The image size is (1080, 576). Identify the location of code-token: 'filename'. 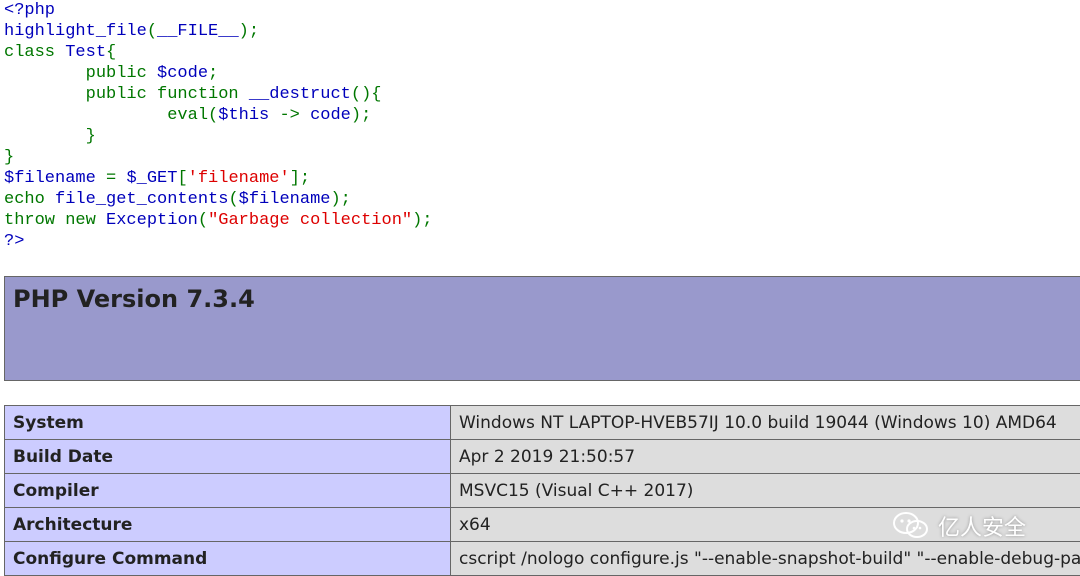
(238, 178).